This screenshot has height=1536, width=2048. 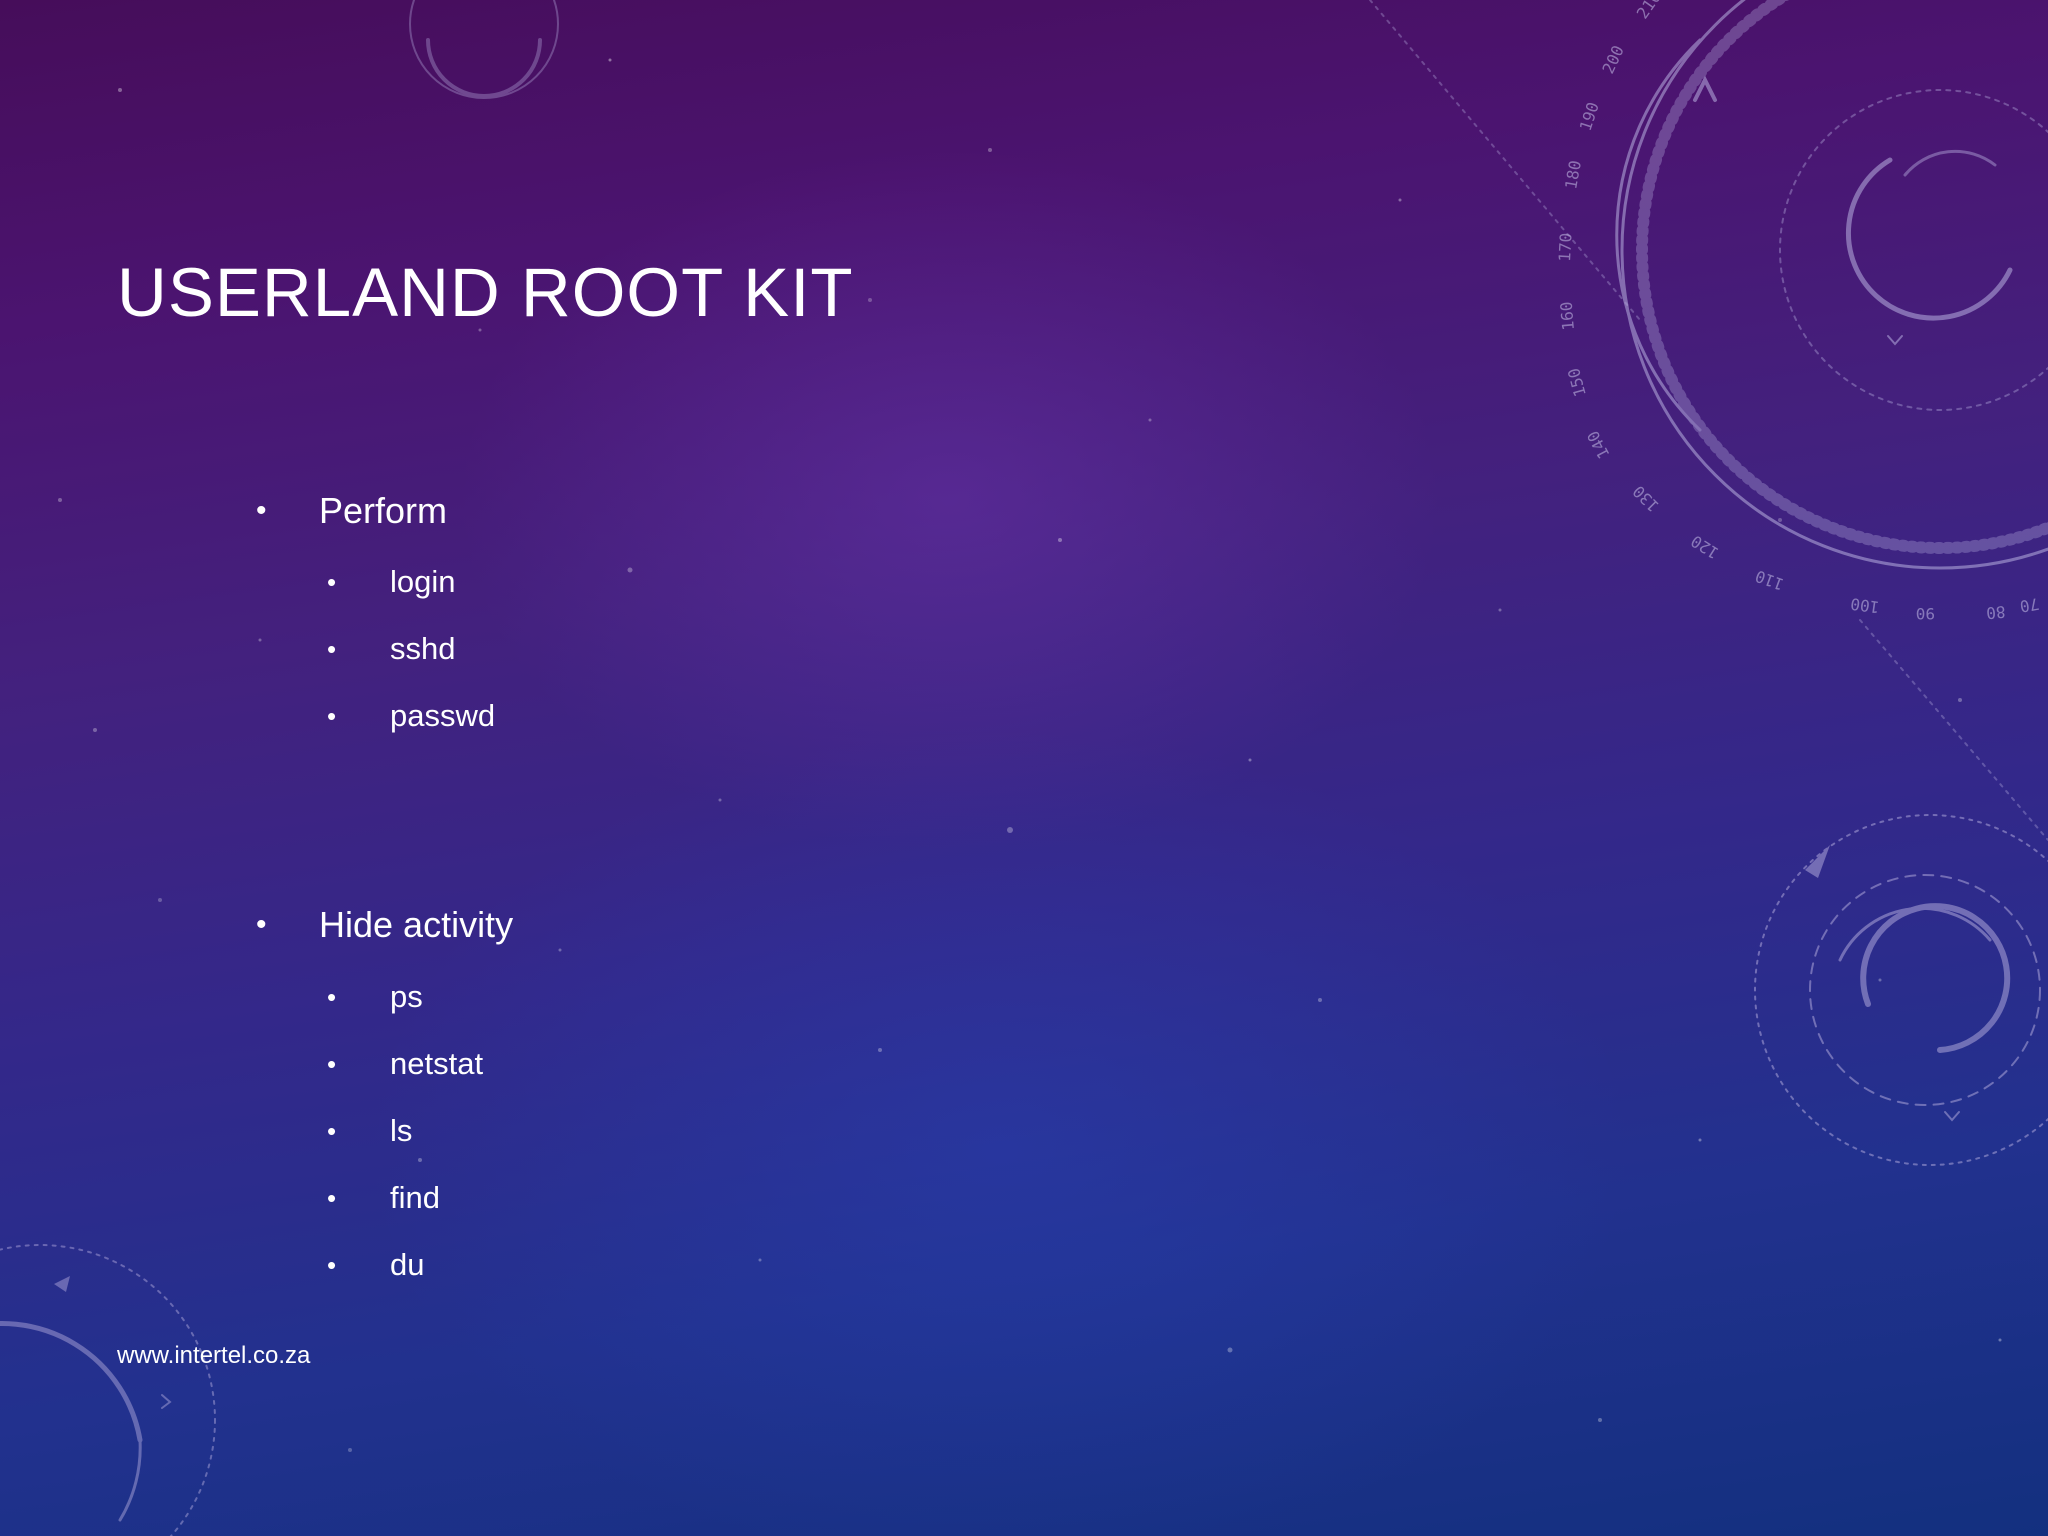 I want to click on dial-number: 80, so click(x=1995, y=612).